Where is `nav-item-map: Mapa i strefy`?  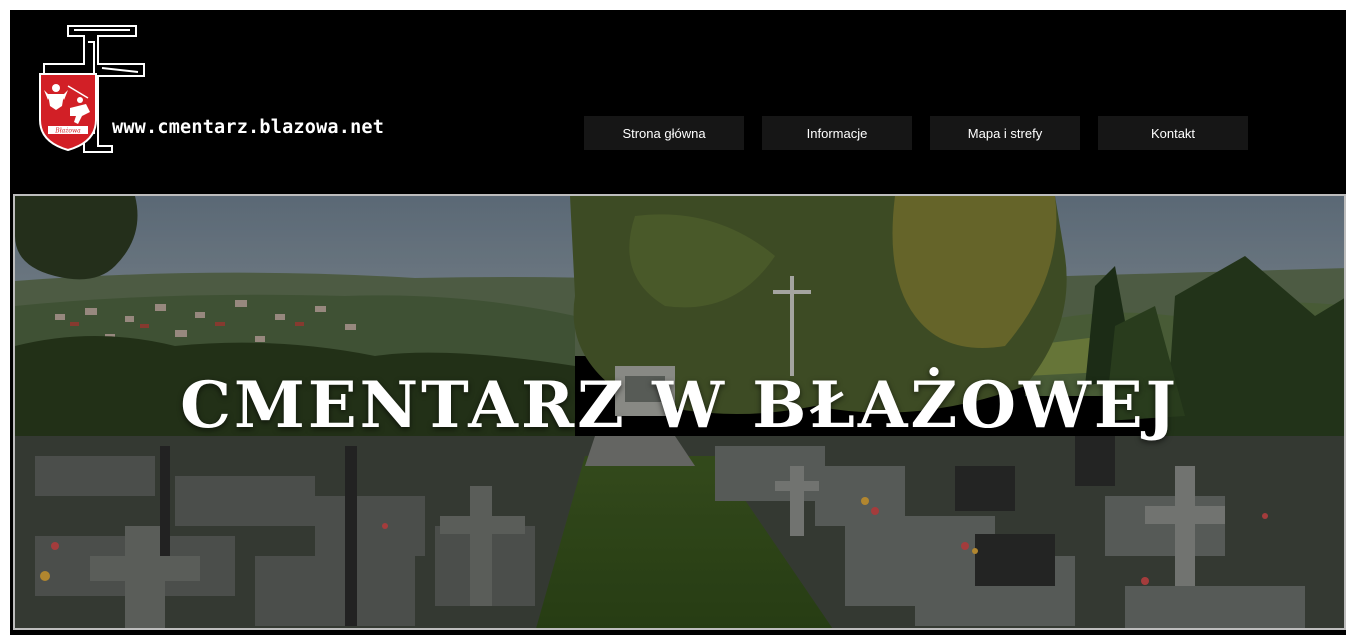
nav-item-map: Mapa i strefy is located at coordinates (1005, 133).